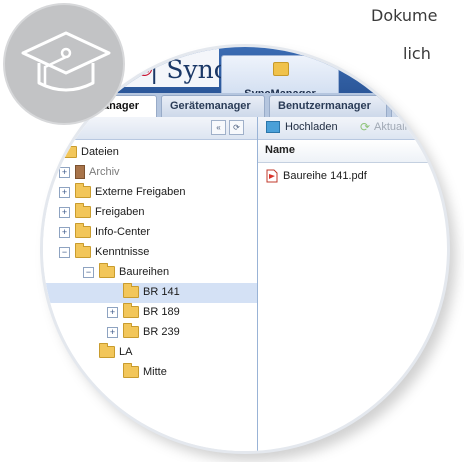 The image size is (464, 462). Describe the element at coordinates (405, 127) in the screenshot. I see `refresh-button: Aktualisieren` at that location.